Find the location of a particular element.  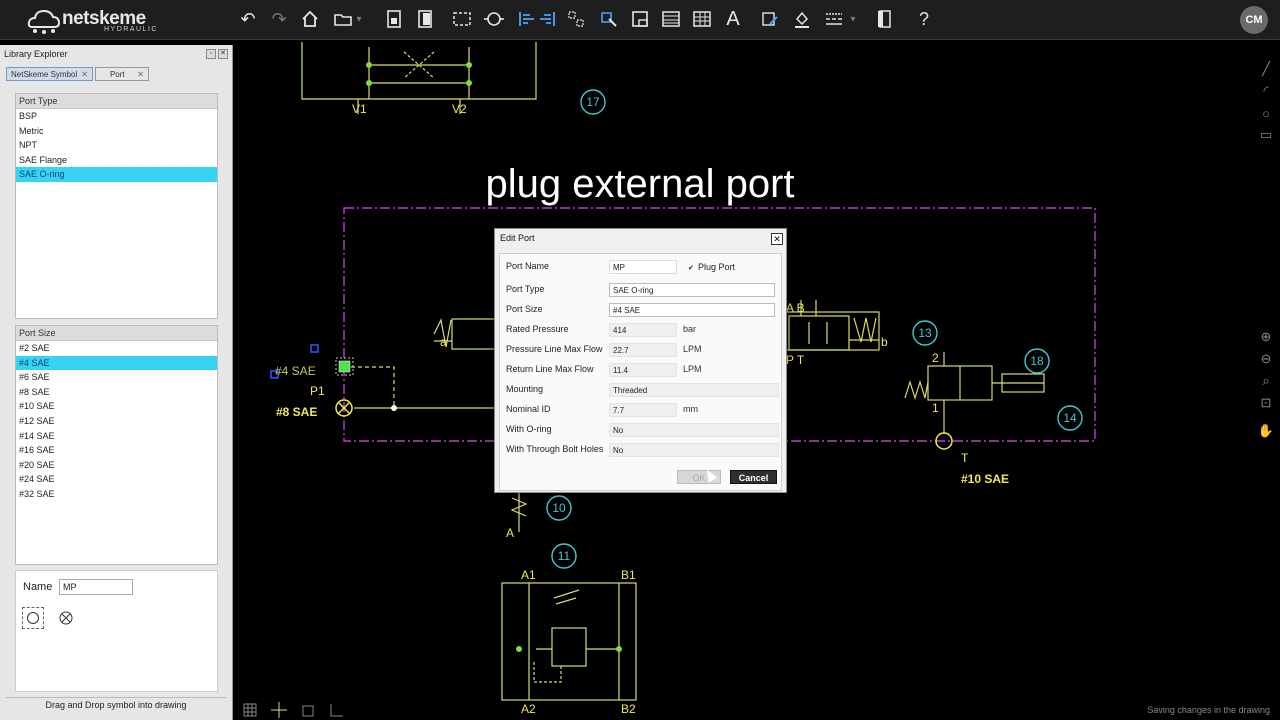

list-item: #14 SAE is located at coordinates (116, 436).